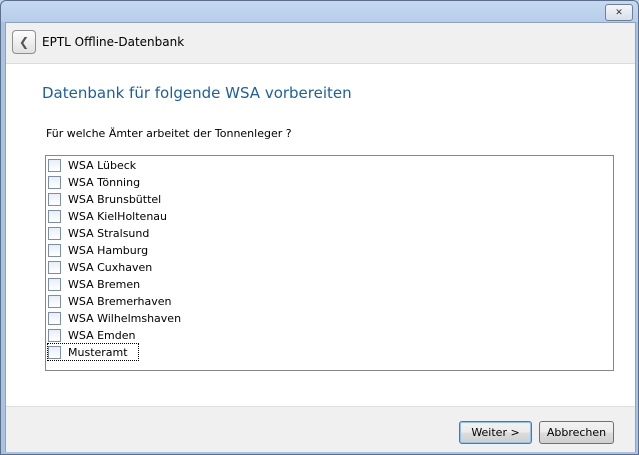  I want to click on checklist-item-label: WSA Tönning, so click(104, 182).